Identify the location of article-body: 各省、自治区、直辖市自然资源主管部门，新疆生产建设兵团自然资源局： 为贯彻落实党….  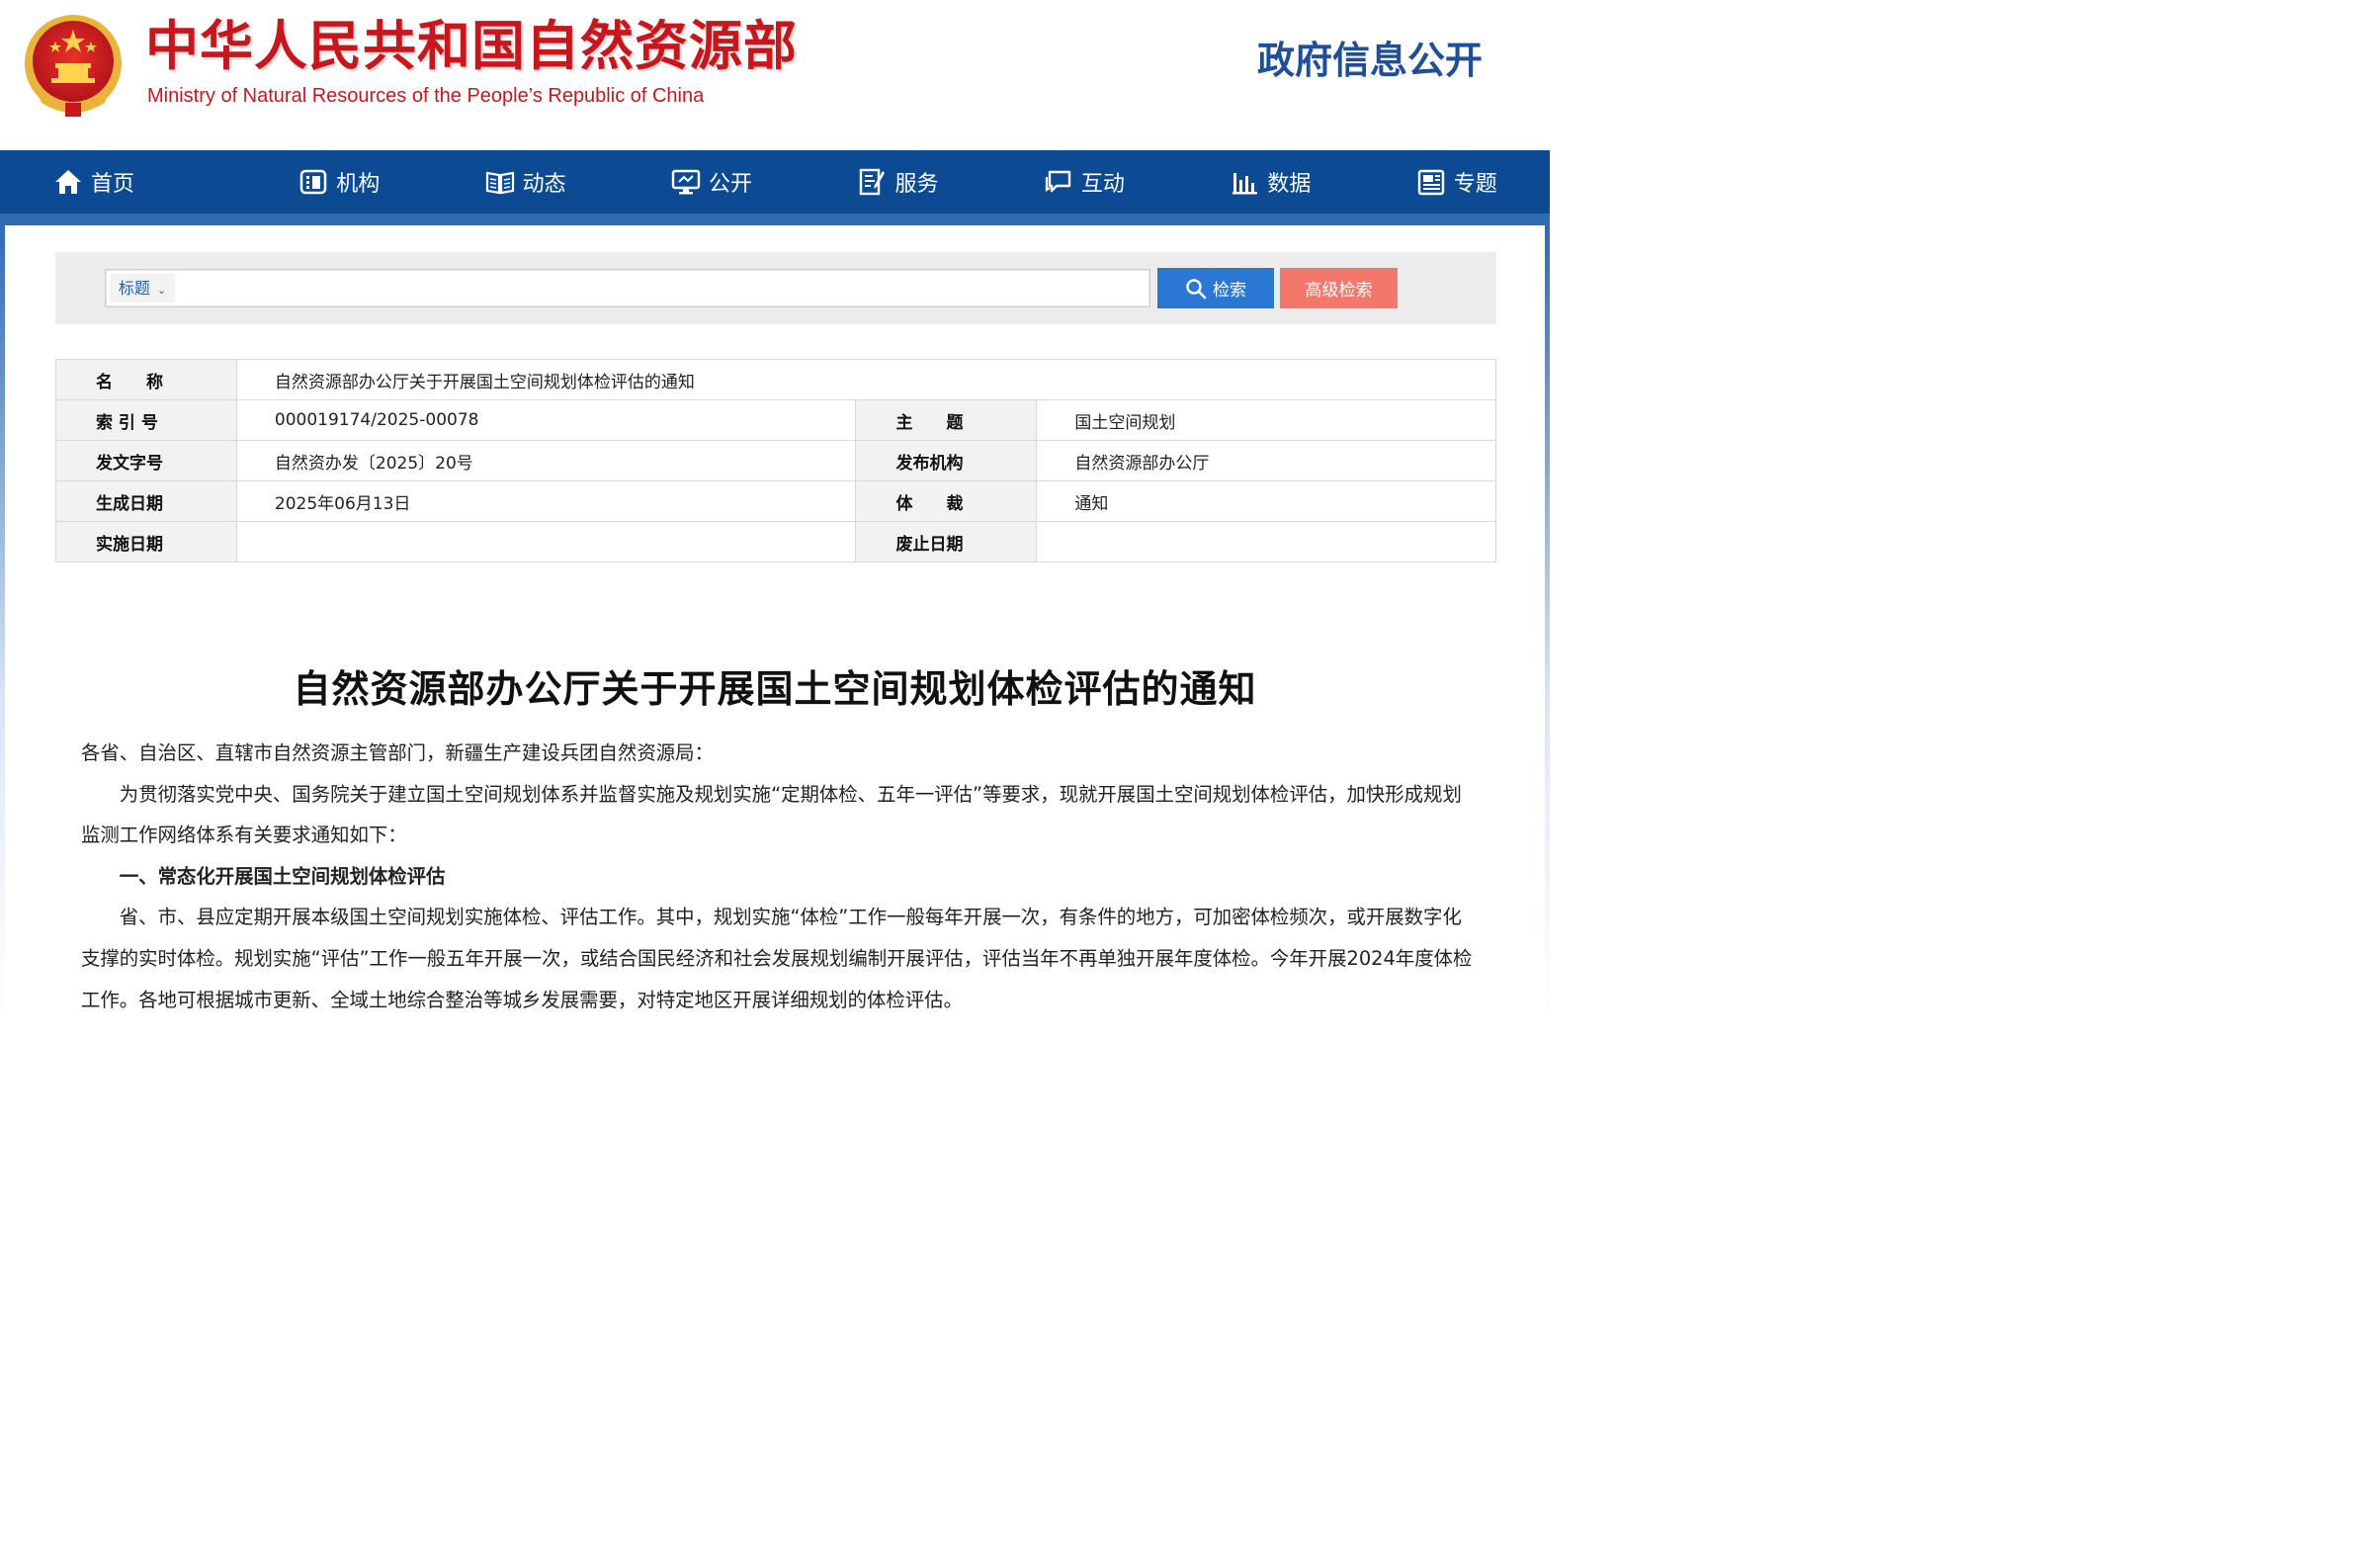
(778, 876).